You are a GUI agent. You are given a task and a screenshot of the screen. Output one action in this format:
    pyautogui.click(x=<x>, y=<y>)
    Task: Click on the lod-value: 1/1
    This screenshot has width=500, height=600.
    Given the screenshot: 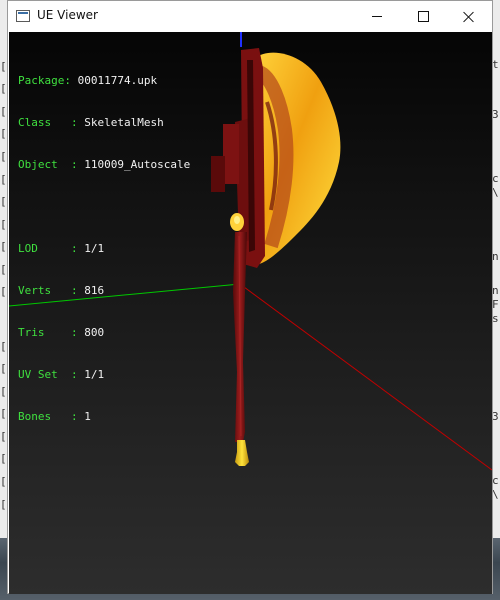 What is the action you would take?
    pyautogui.click(x=94, y=248)
    